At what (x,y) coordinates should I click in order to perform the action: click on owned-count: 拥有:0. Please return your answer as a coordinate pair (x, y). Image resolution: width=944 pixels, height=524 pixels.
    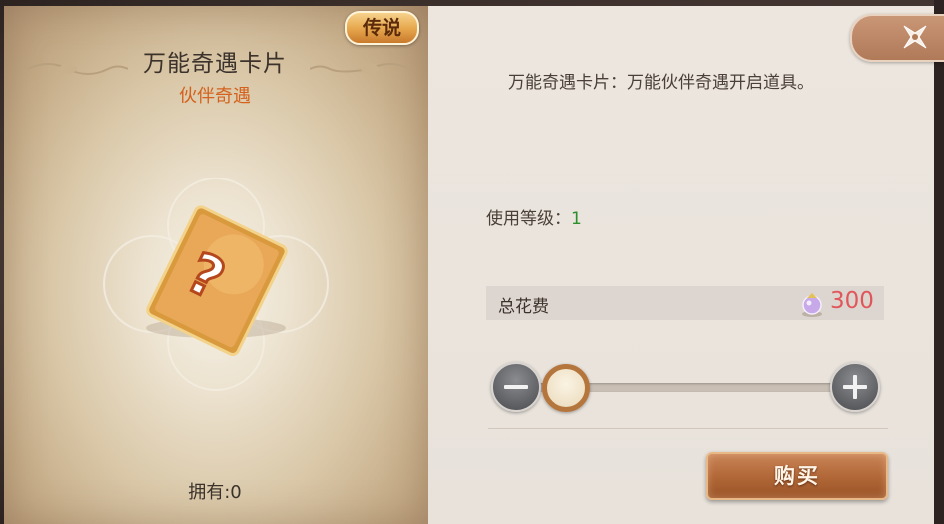
    Looking at the image, I should click on (215, 492).